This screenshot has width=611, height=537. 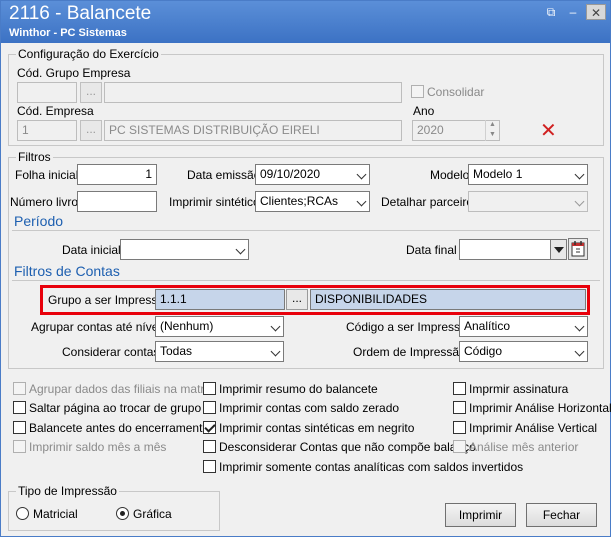 What do you see at coordinates (578, 249) in the screenshot?
I see `calendar-icon` at bounding box center [578, 249].